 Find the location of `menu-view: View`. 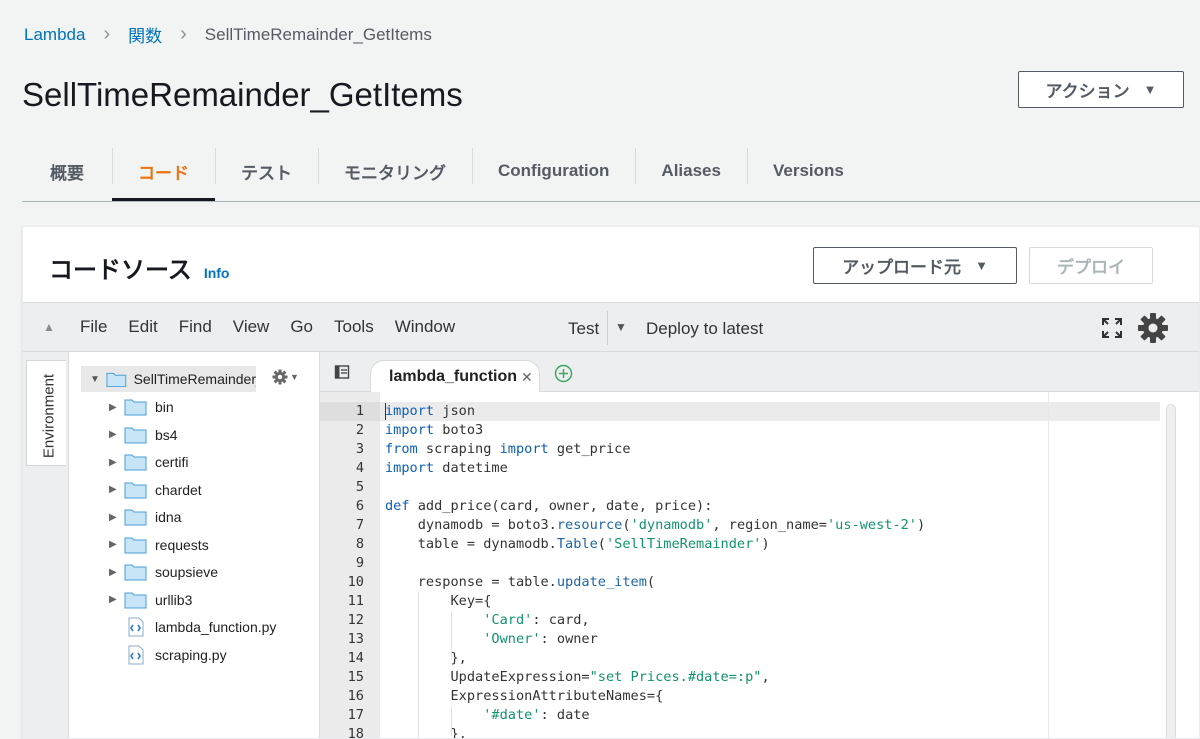

menu-view: View is located at coordinates (251, 327).